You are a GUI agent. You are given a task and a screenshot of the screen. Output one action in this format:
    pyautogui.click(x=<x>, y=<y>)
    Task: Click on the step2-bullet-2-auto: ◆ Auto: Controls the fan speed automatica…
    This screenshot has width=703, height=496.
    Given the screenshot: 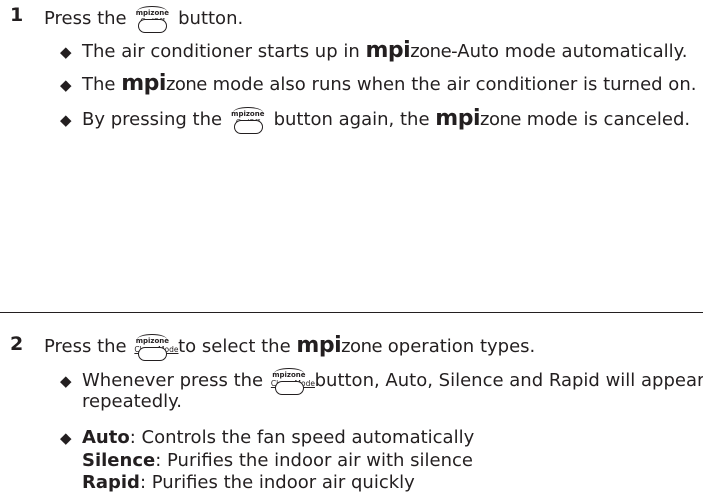 What is the action you would take?
    pyautogui.click(x=267, y=437)
    